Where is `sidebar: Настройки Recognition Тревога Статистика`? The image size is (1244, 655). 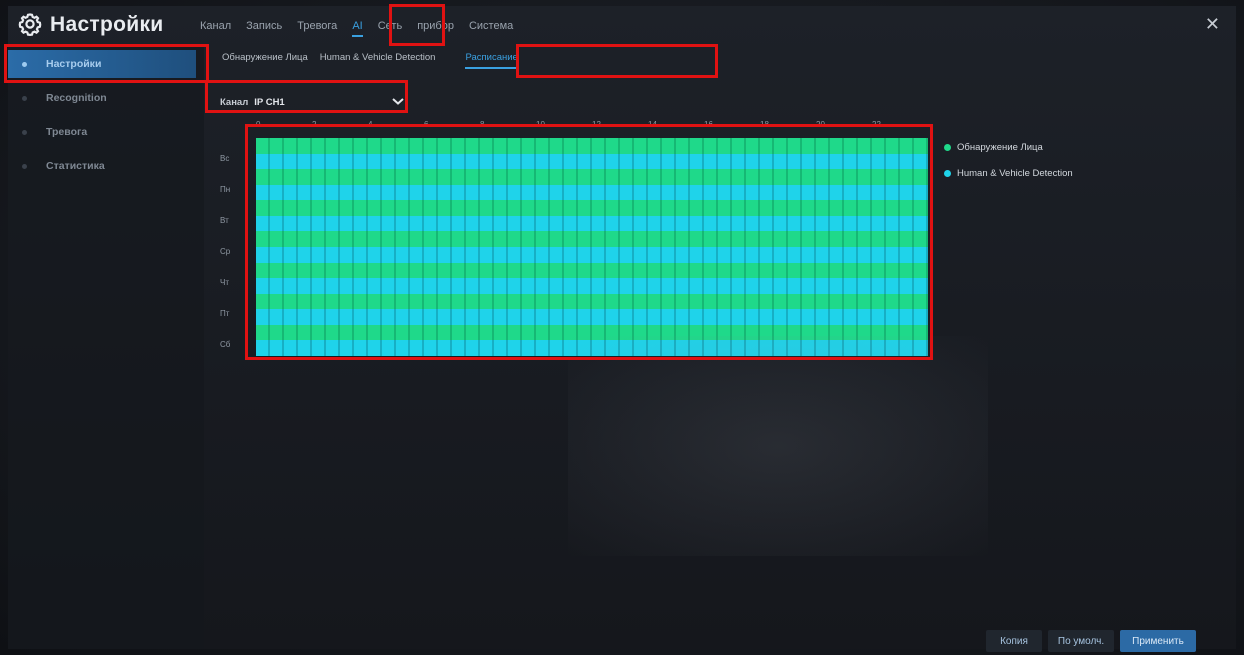
sidebar: Настройки Recognition Тревога Статистика is located at coordinates (106, 347).